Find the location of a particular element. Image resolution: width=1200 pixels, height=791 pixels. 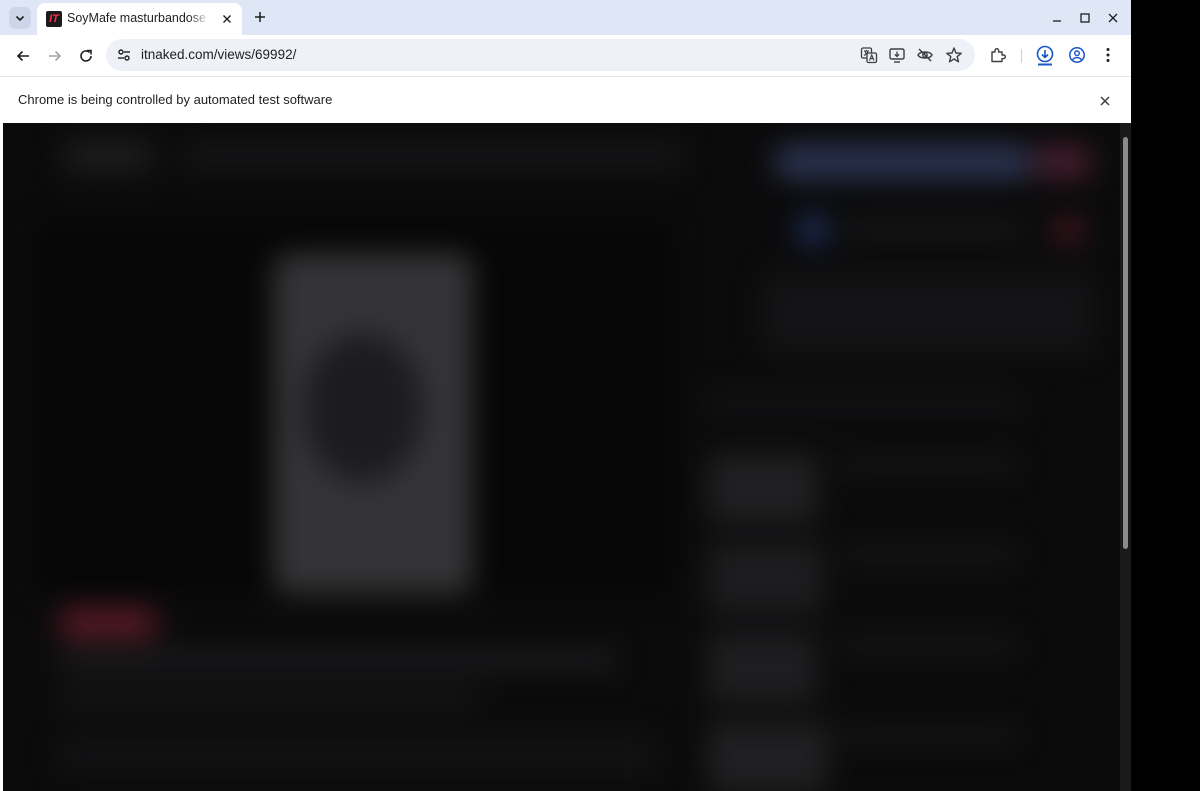

extensions-icon is located at coordinates (998, 55).